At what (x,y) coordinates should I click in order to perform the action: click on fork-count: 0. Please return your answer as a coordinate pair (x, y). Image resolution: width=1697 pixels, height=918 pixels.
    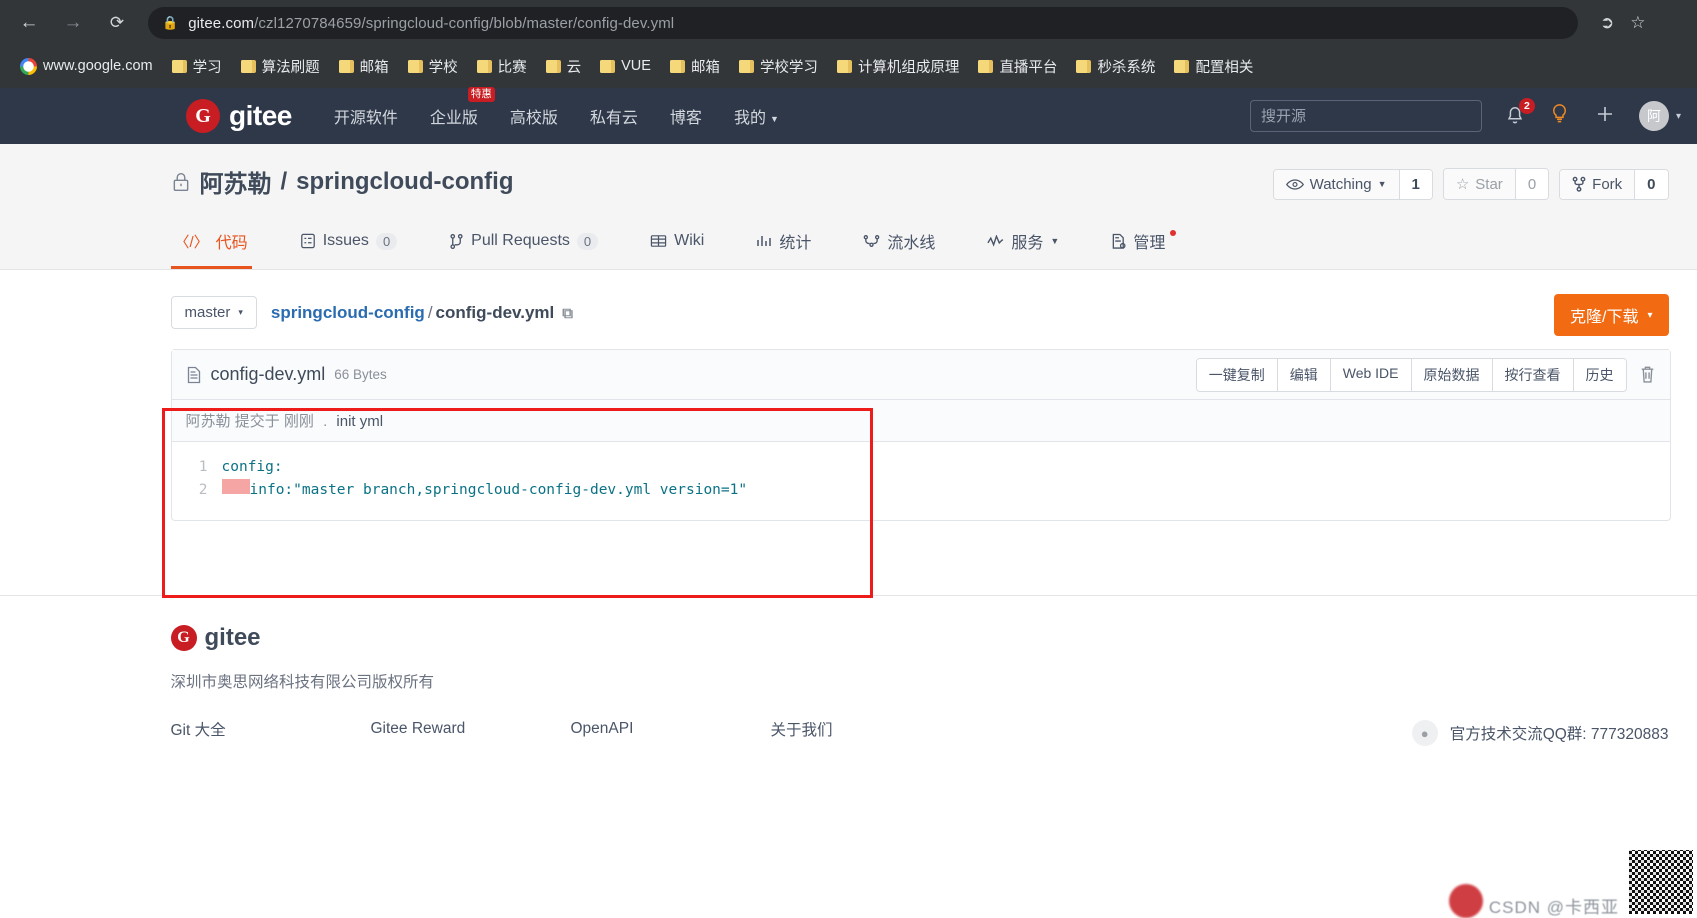
    Looking at the image, I should click on (1651, 184).